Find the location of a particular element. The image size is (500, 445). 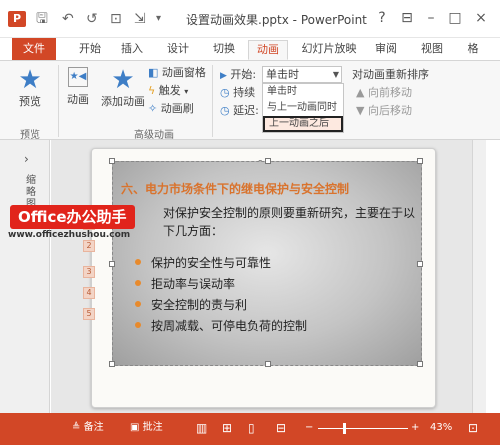

zoom-out-icon: − is located at coordinates (309, 428).